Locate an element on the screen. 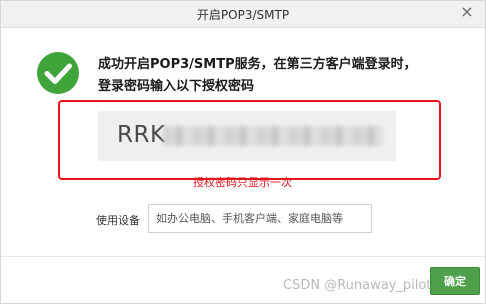 The width and height of the screenshot is (486, 304). device-label: 使用设备 is located at coordinates (118, 220).